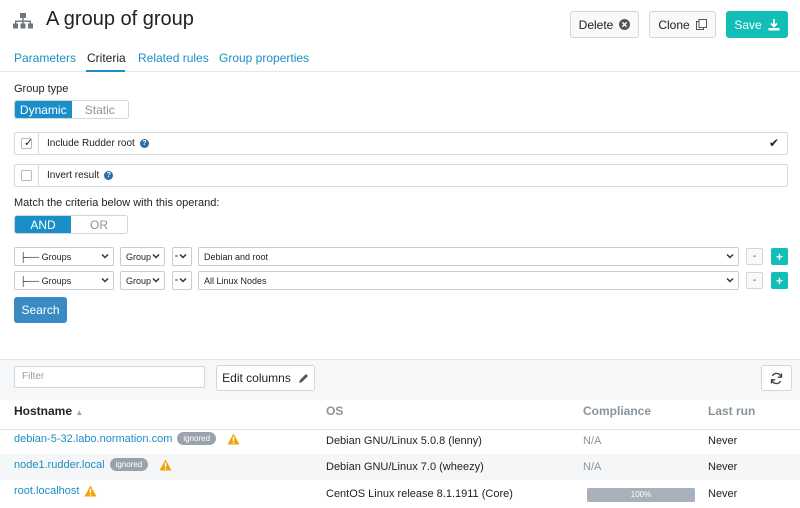 The height and width of the screenshot is (508, 800). I want to click on filter-input: Filter, so click(109, 377).